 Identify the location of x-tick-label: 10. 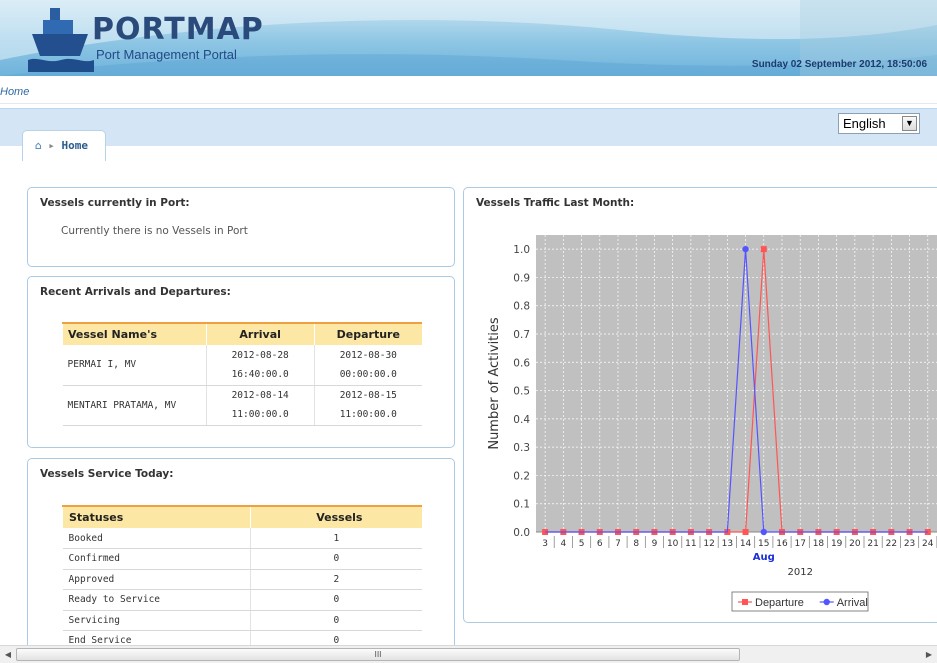
(673, 544).